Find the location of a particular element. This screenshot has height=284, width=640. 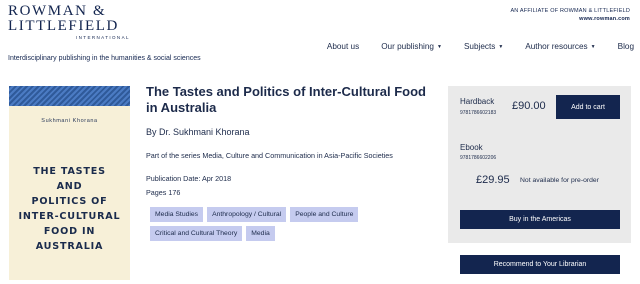

nav-label: About us is located at coordinates (343, 46).